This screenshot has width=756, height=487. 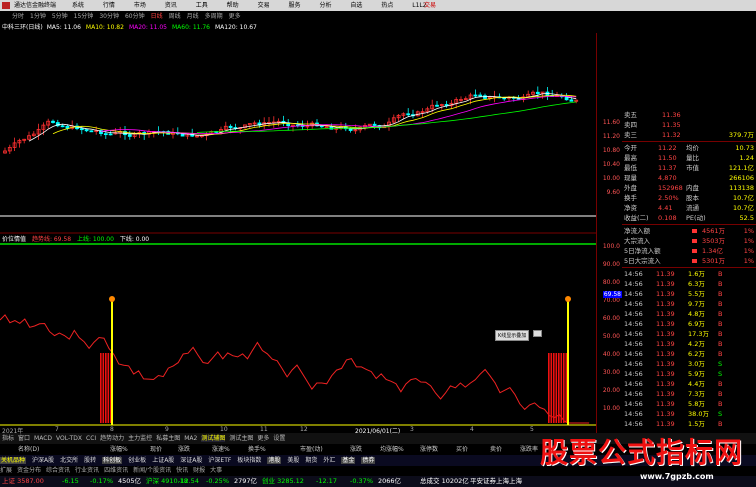 What do you see at coordinates (392, 449) in the screenshot?
I see `column-header-cell: 均涨幅%` at bounding box center [392, 449].